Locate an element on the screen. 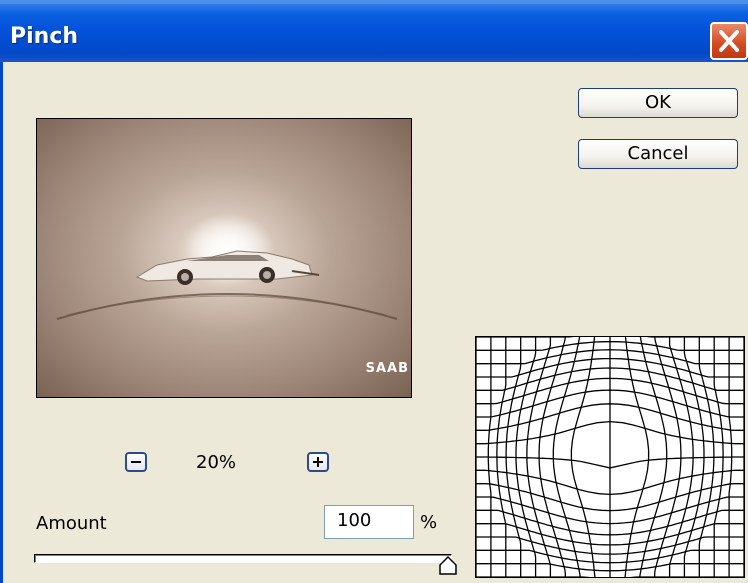  distortion-grid-preview is located at coordinates (610, 457).